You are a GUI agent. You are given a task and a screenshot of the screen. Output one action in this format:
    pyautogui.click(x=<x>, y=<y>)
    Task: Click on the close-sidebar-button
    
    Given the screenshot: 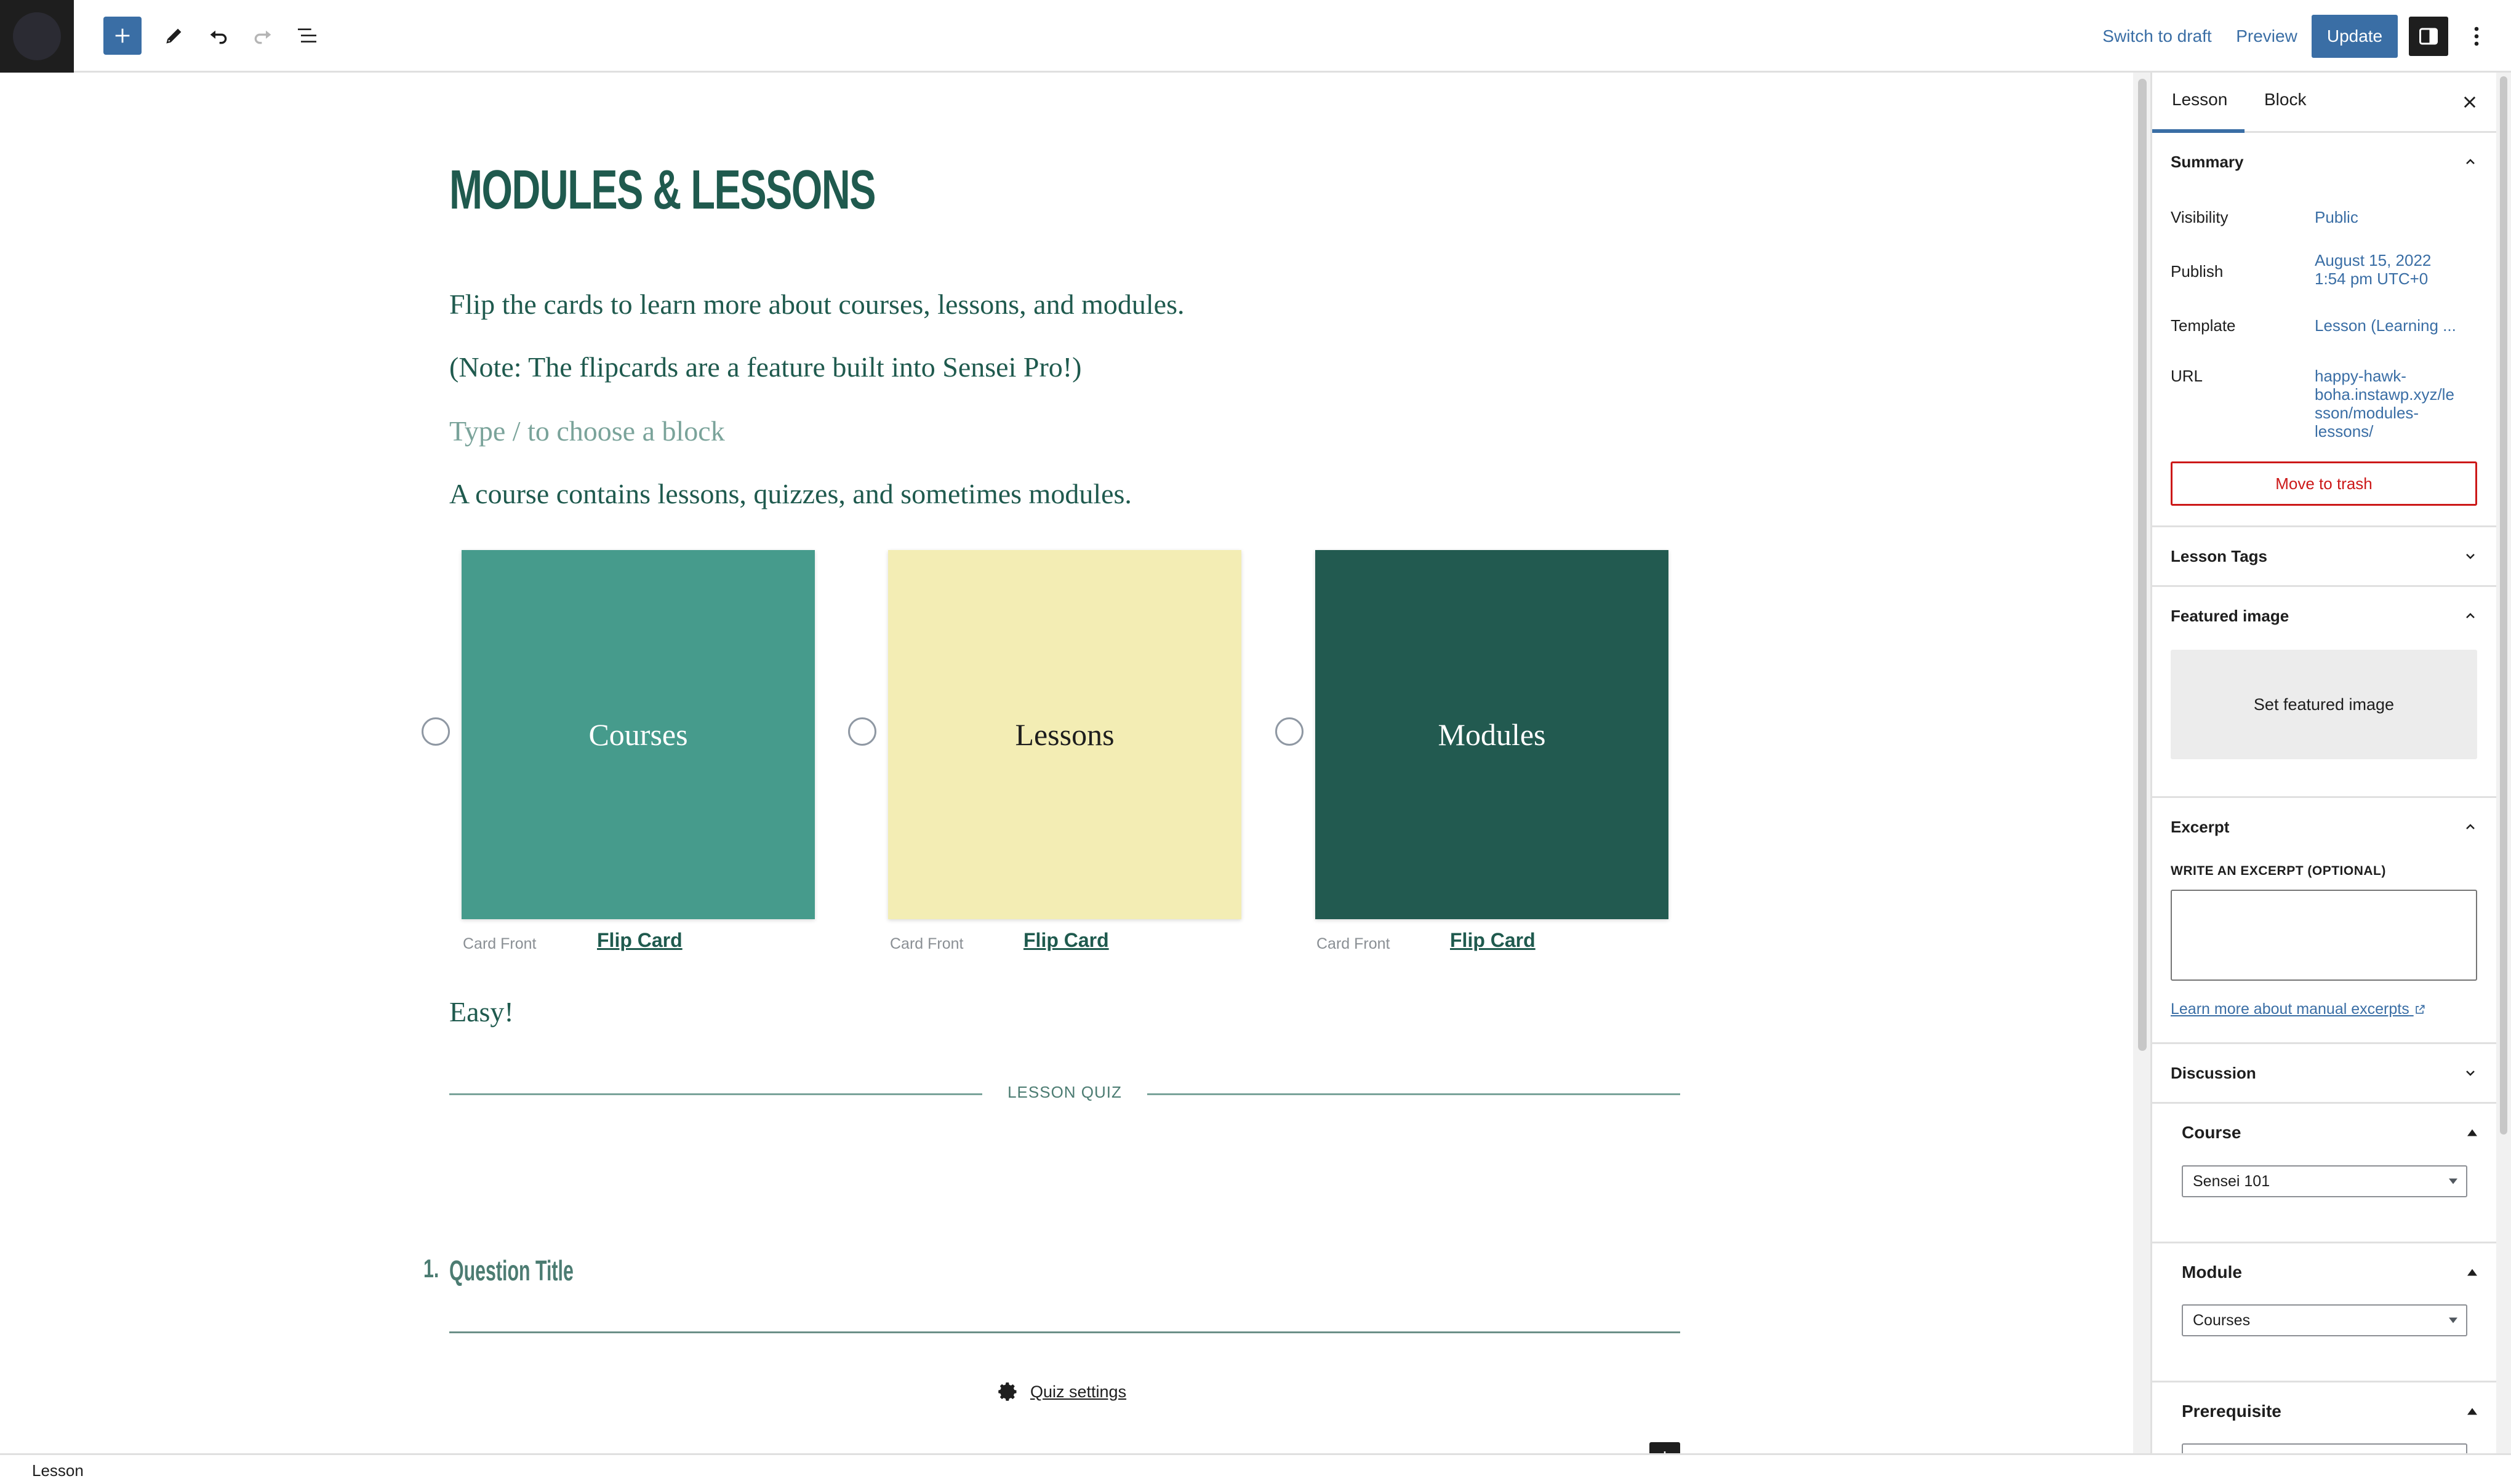 What is the action you would take?
    pyautogui.click(x=2470, y=102)
    